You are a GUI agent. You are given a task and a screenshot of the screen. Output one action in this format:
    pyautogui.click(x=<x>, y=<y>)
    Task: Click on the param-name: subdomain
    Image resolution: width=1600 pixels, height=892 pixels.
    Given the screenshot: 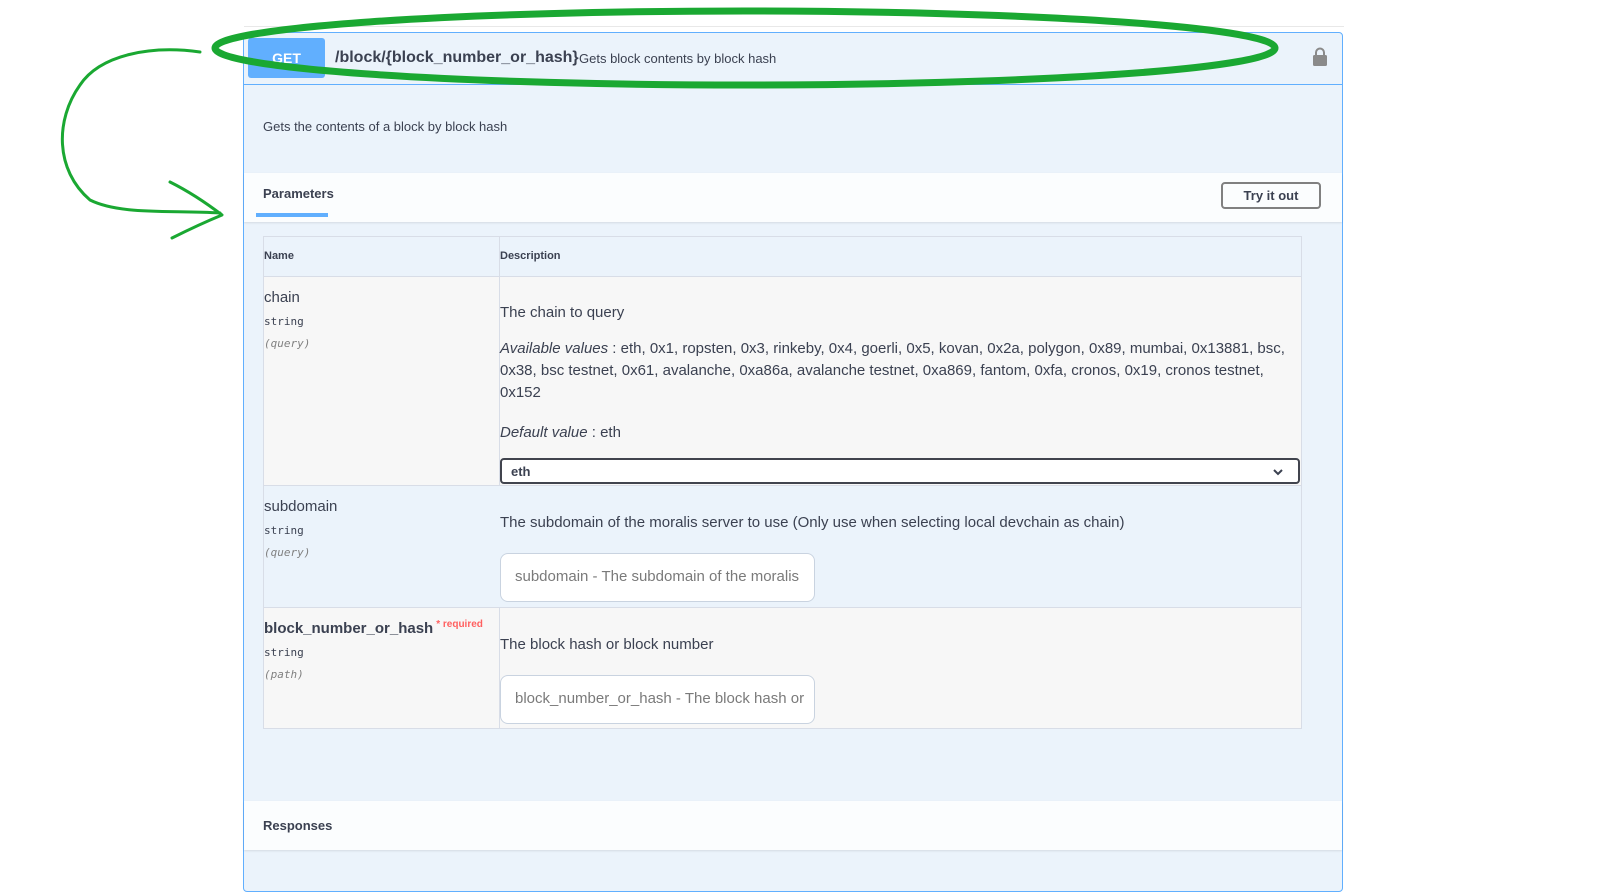 What is the action you would take?
    pyautogui.click(x=301, y=506)
    